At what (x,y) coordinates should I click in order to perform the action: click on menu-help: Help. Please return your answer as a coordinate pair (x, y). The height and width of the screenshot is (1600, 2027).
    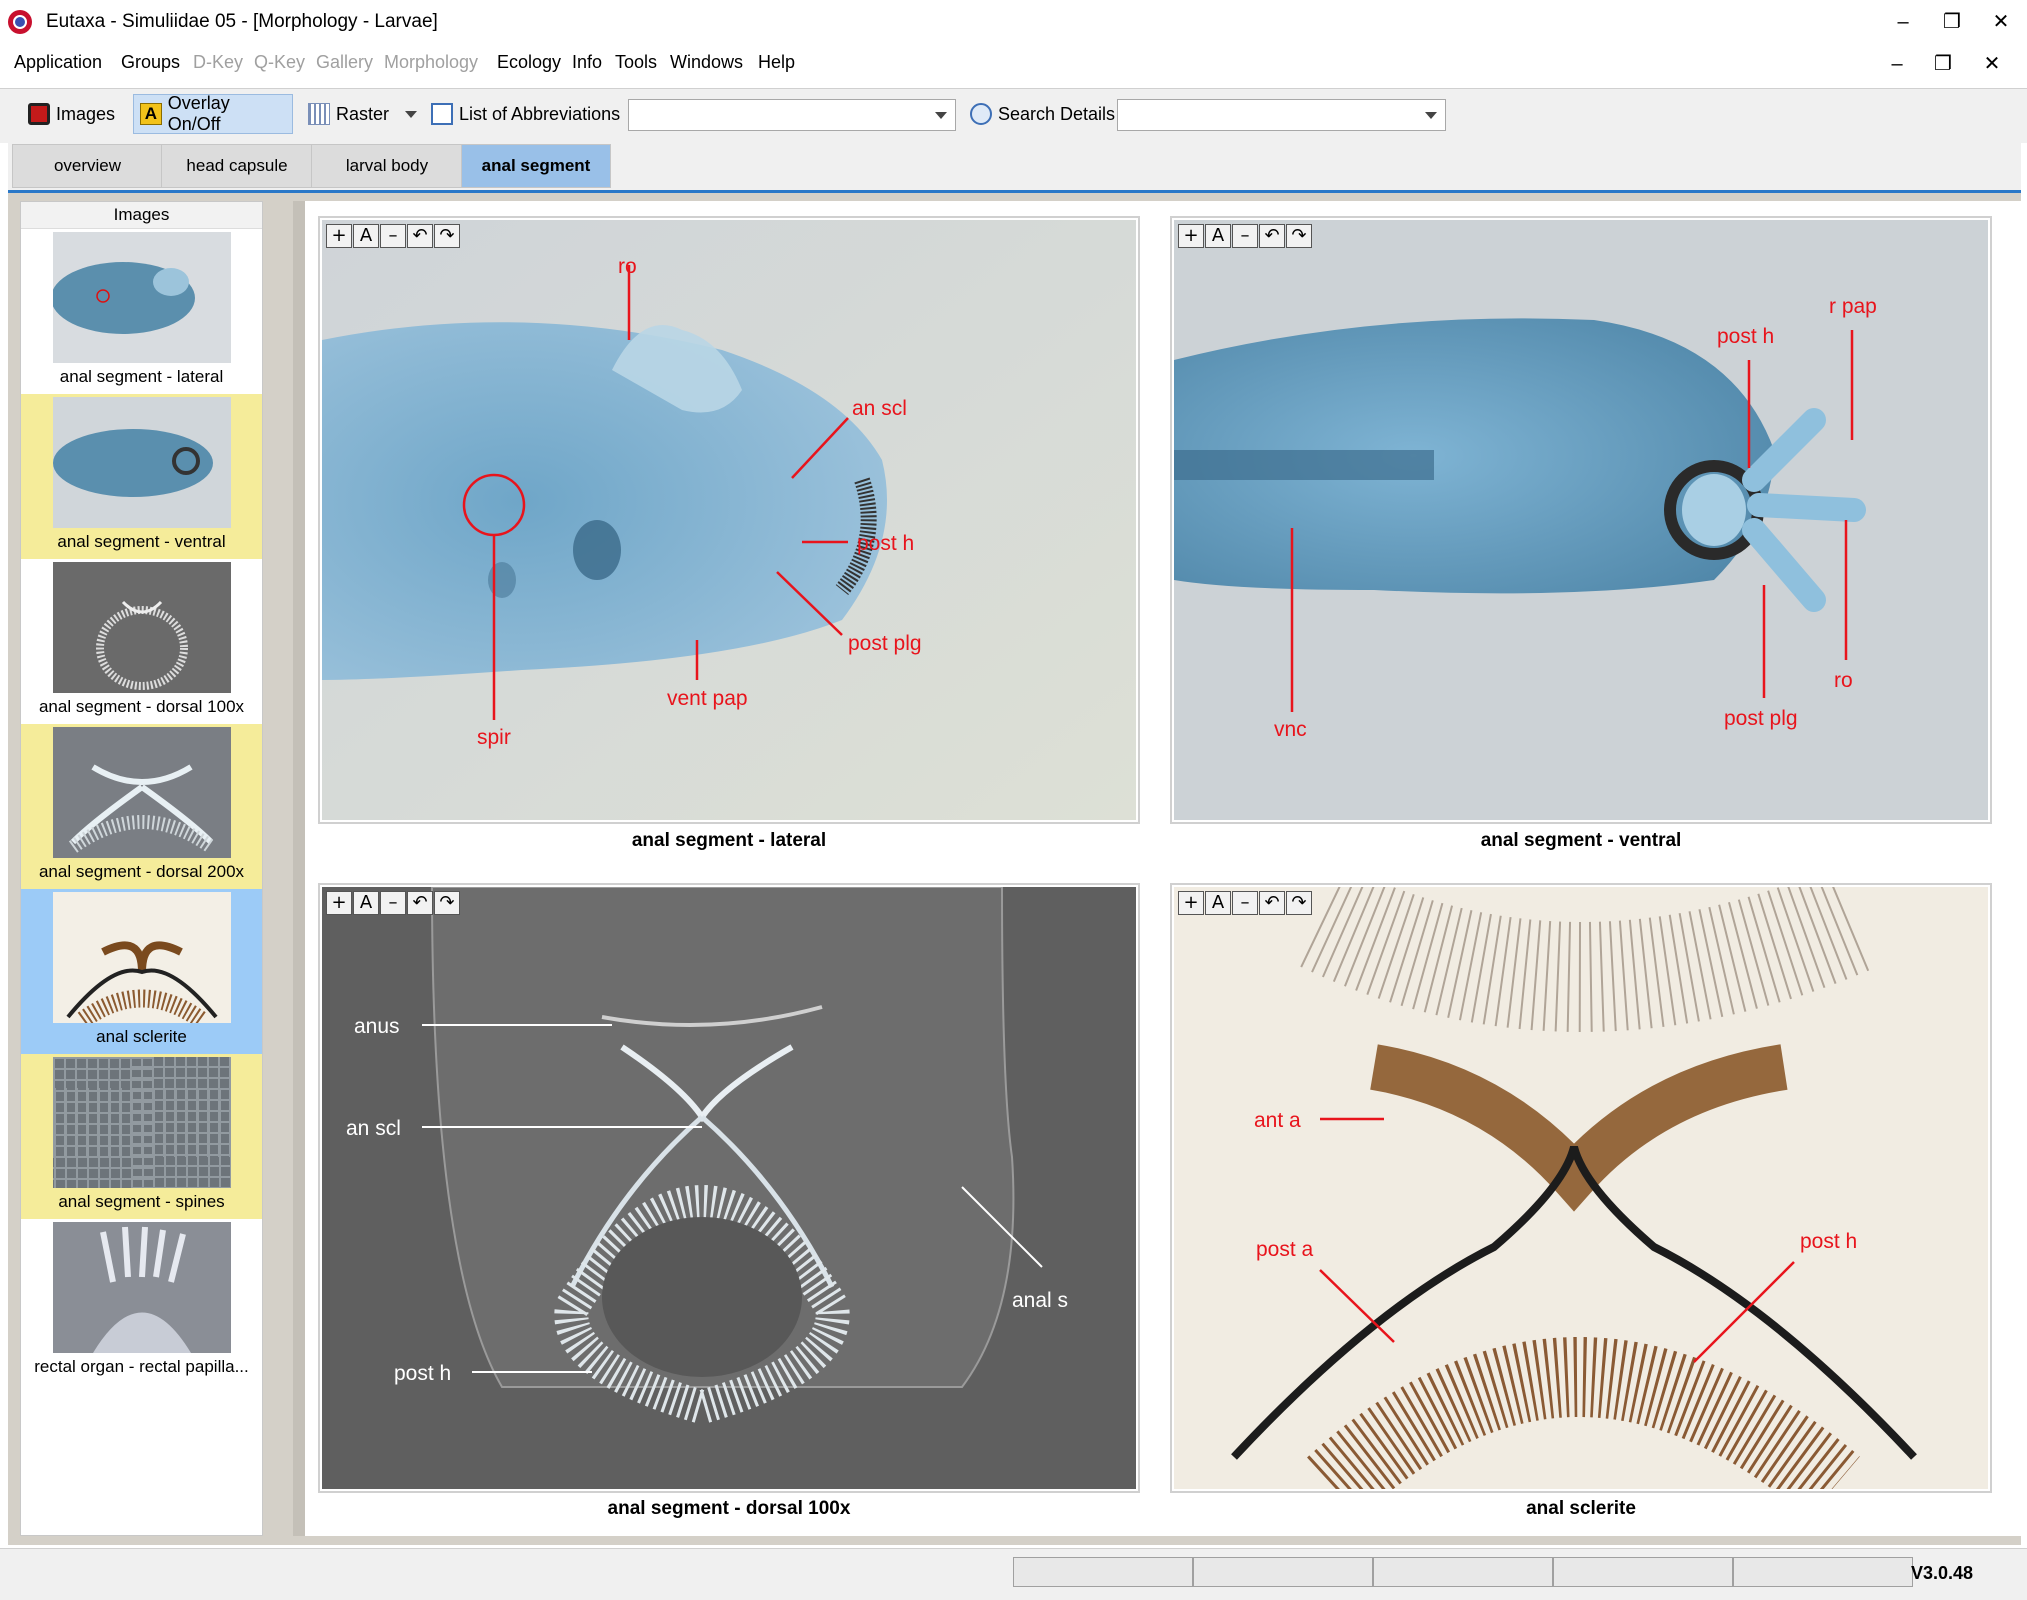
    Looking at the image, I should click on (776, 62).